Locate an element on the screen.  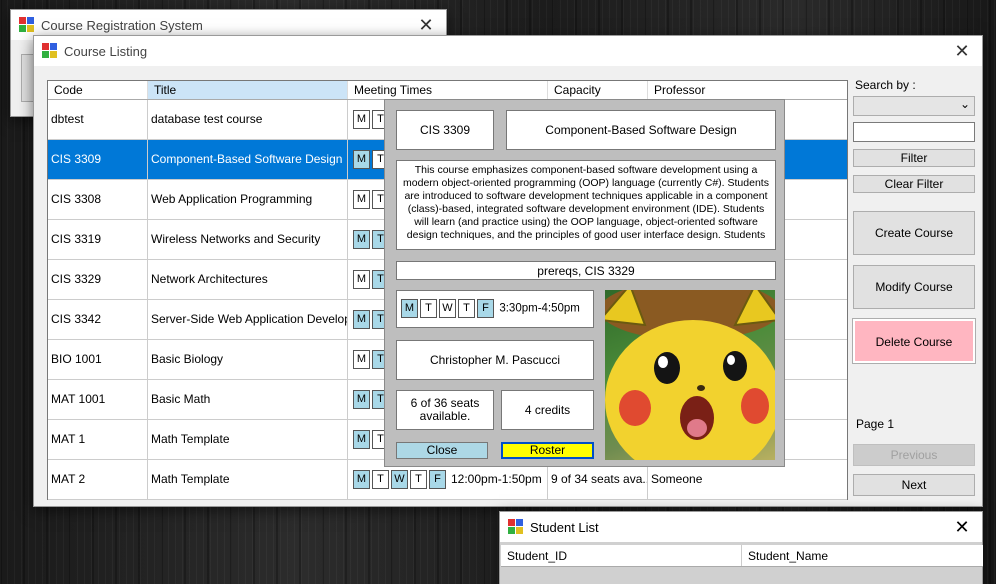
detail-roster-button: Roster is located at coordinates (547, 450).